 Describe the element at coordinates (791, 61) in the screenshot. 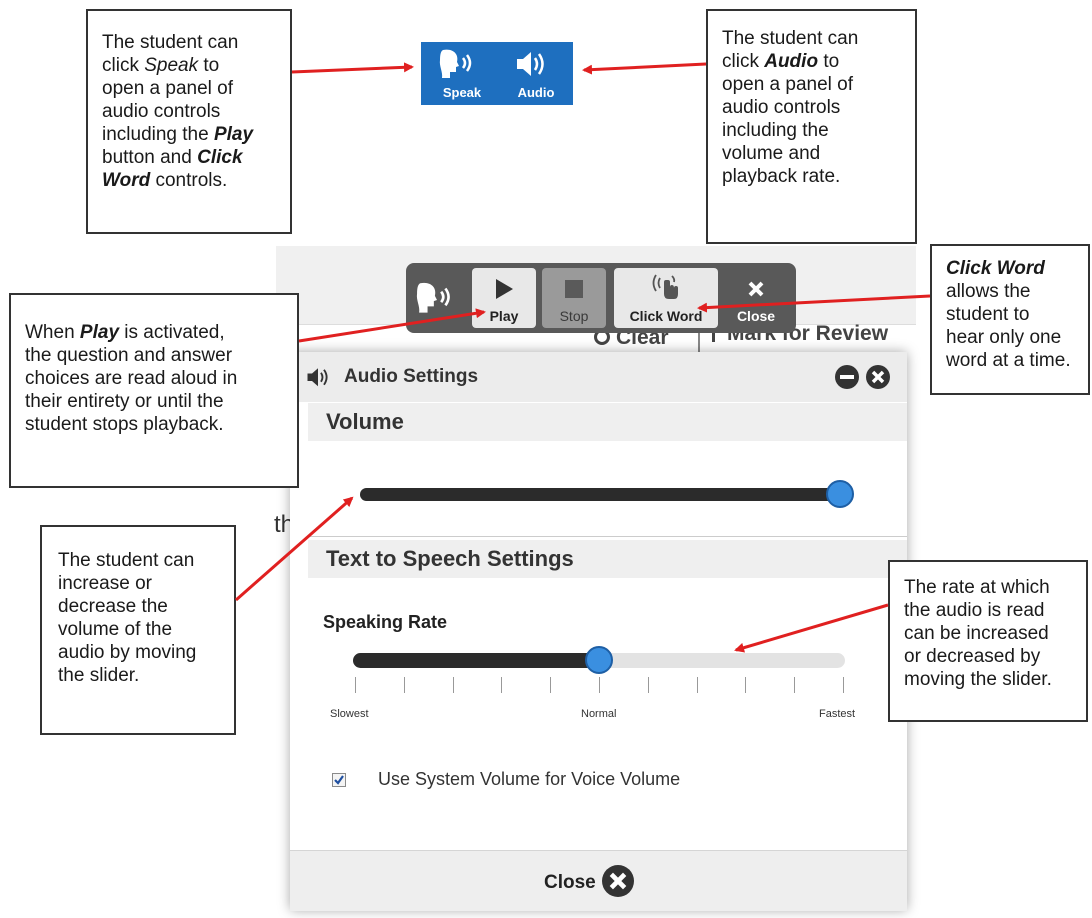

I see `callout-text-run: Audio` at that location.